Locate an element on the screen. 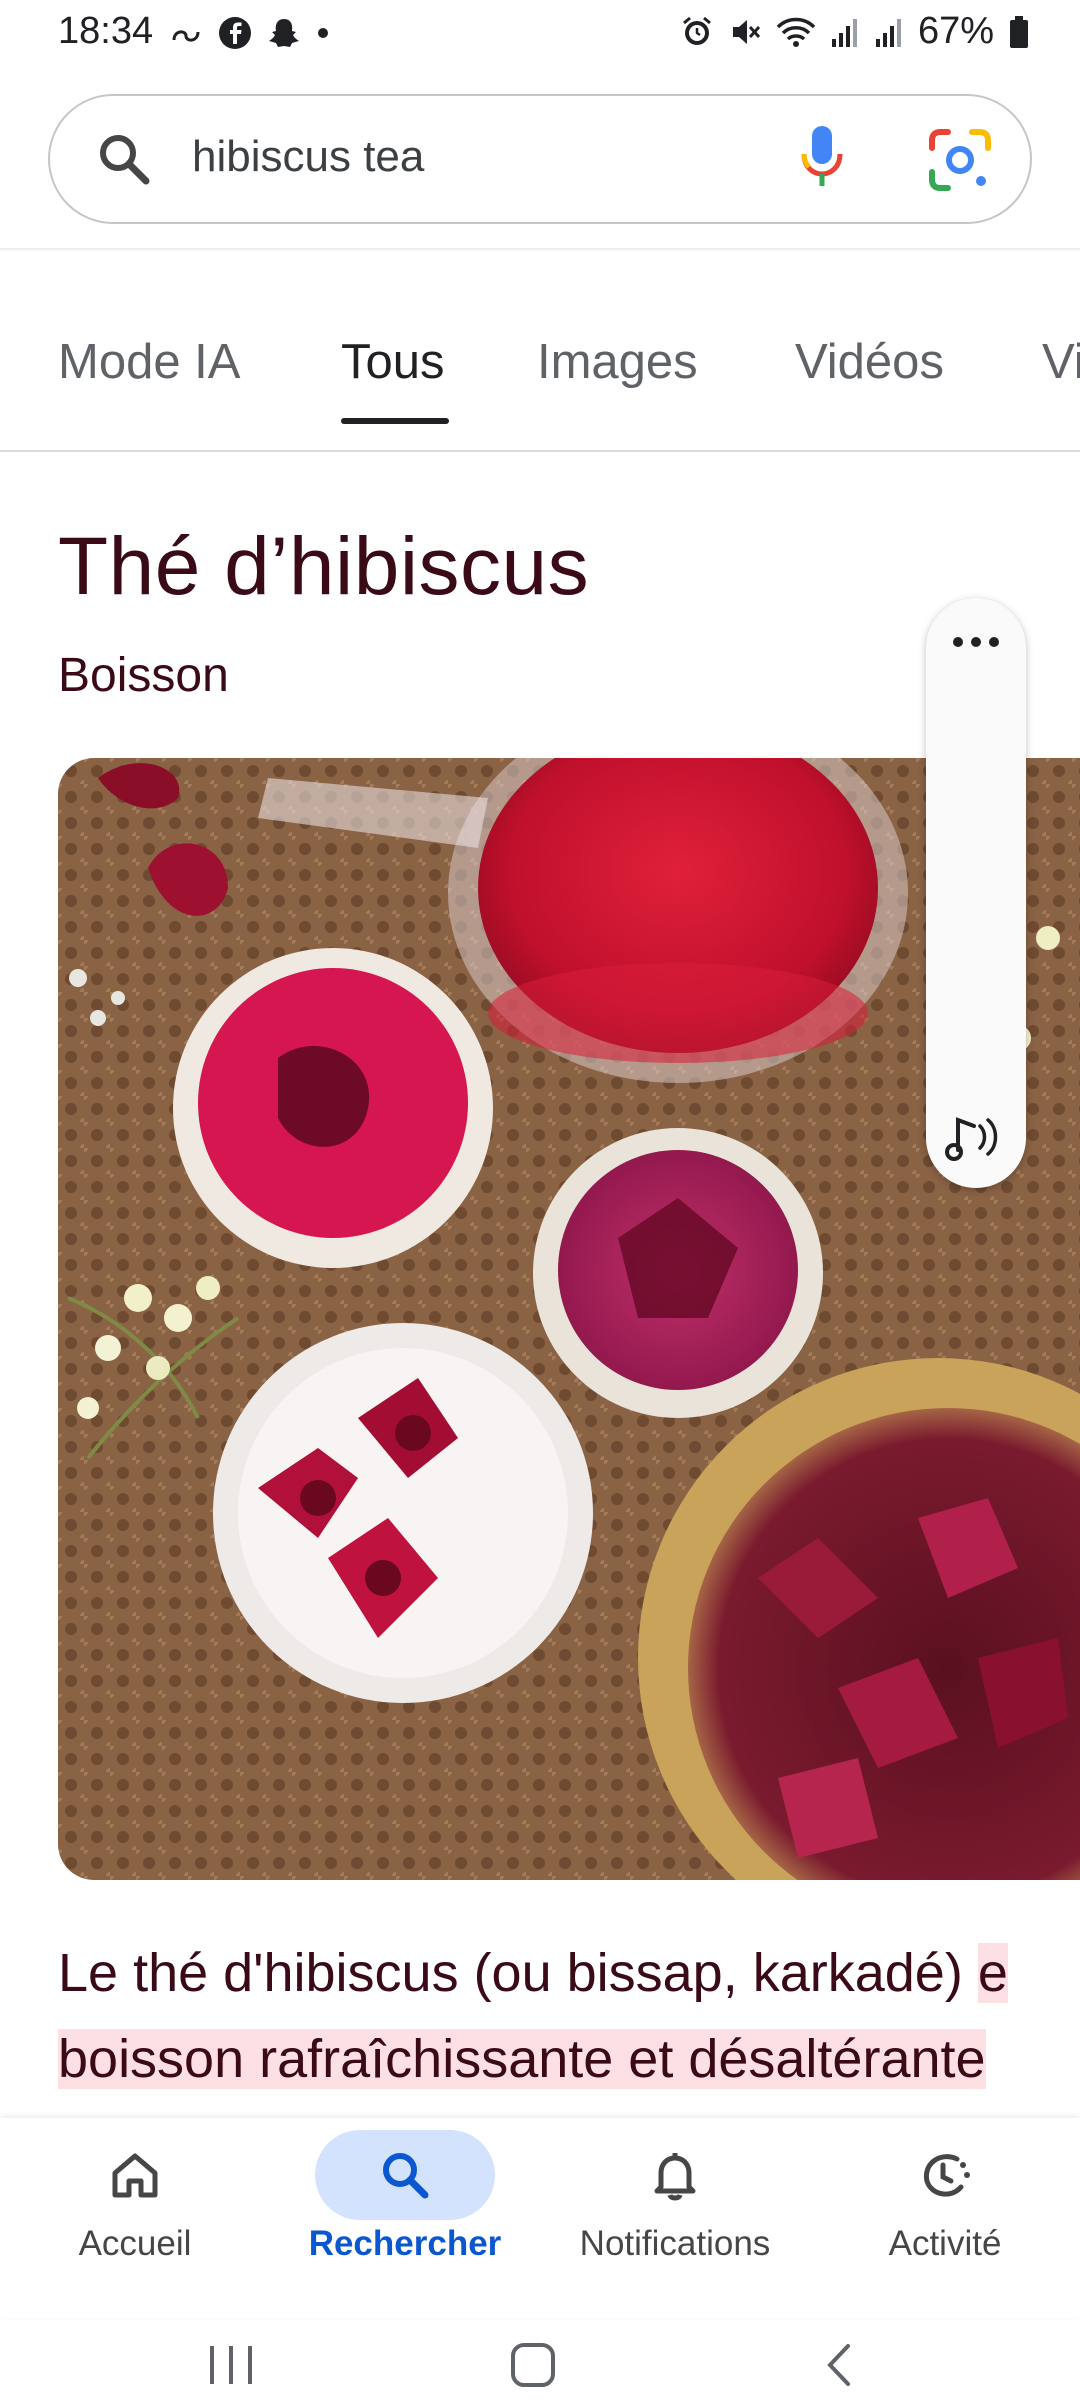 The width and height of the screenshot is (1080, 2408). nav-accueil: Accueil is located at coordinates (135, 2218).